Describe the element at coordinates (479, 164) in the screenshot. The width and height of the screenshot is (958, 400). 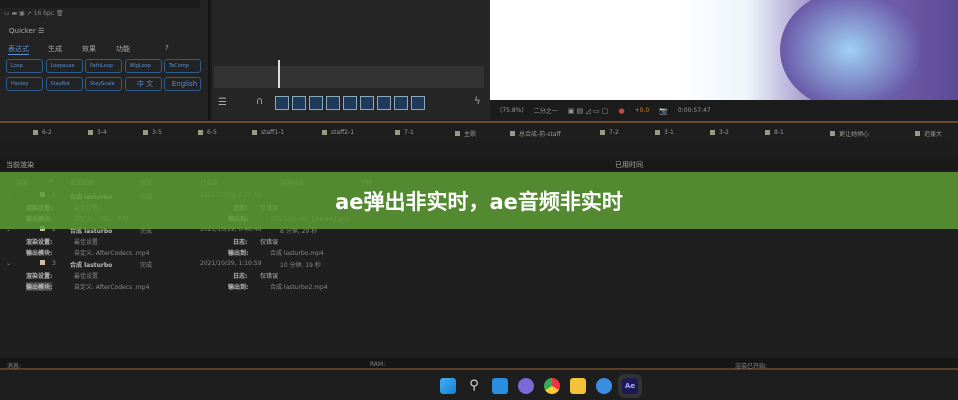
I see `render-queue-header: 当前渲染 已用时间` at that location.